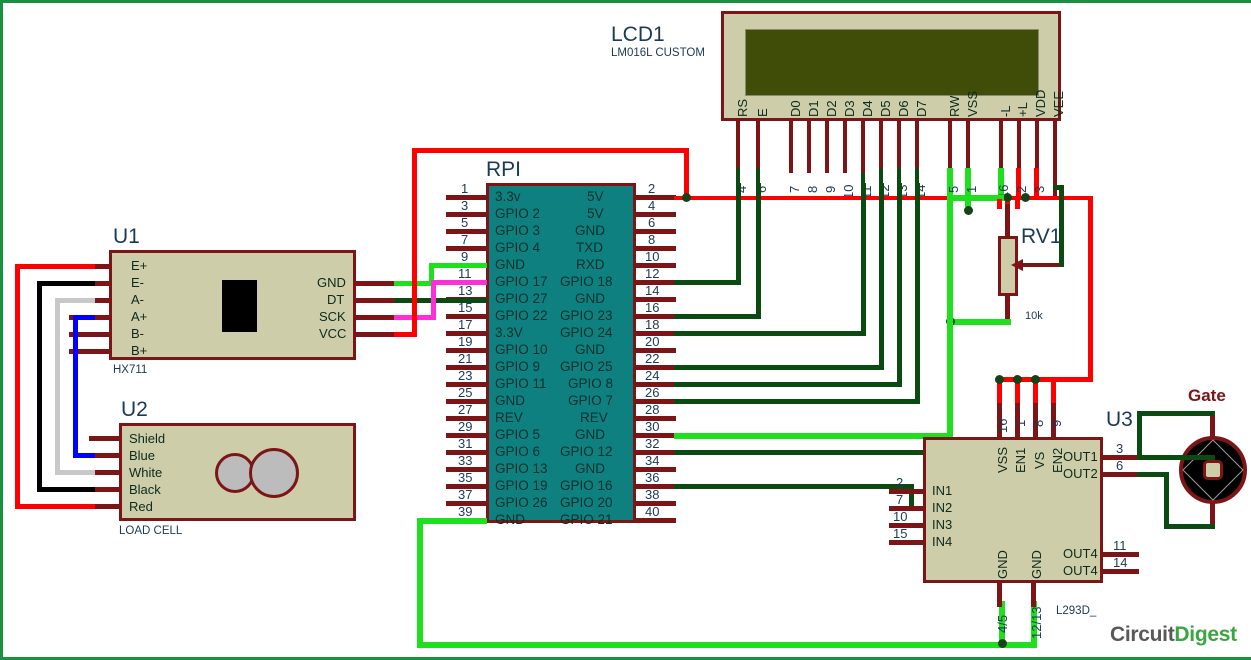  I want to click on lcd-pin-label-minusL: -L, so click(1005, 111).